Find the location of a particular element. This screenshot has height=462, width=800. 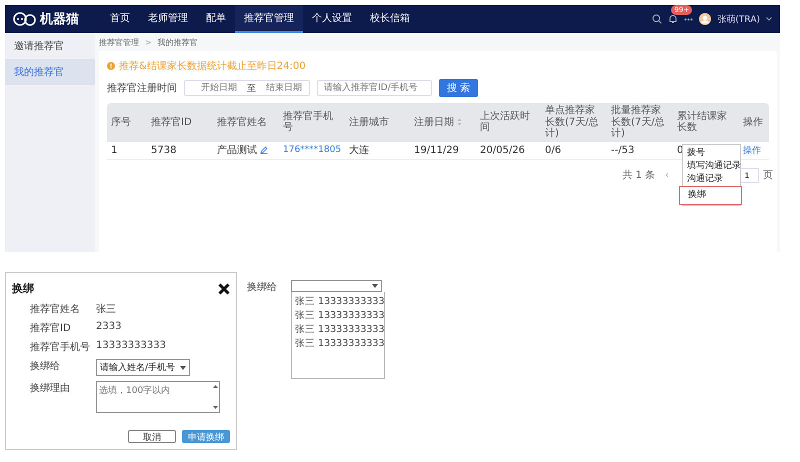

column-header: 累计结课家长数 is located at coordinates (702, 122).